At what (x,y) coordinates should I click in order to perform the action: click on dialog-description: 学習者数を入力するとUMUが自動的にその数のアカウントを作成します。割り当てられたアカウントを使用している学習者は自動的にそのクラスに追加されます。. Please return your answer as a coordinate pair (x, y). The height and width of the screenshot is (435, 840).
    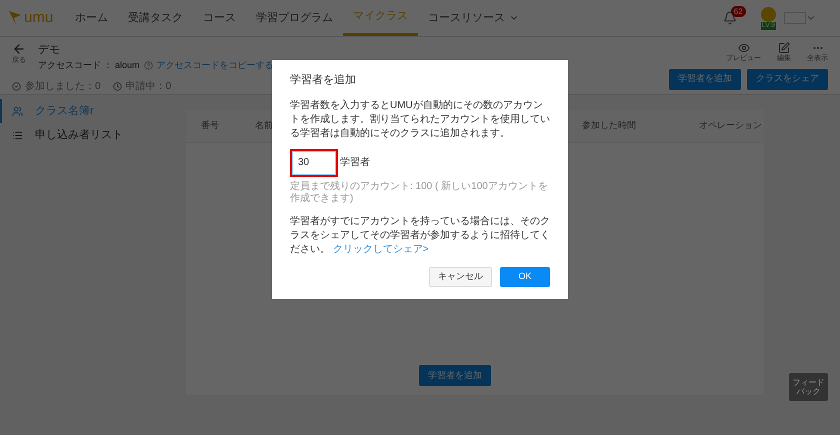
    Looking at the image, I should click on (420, 119).